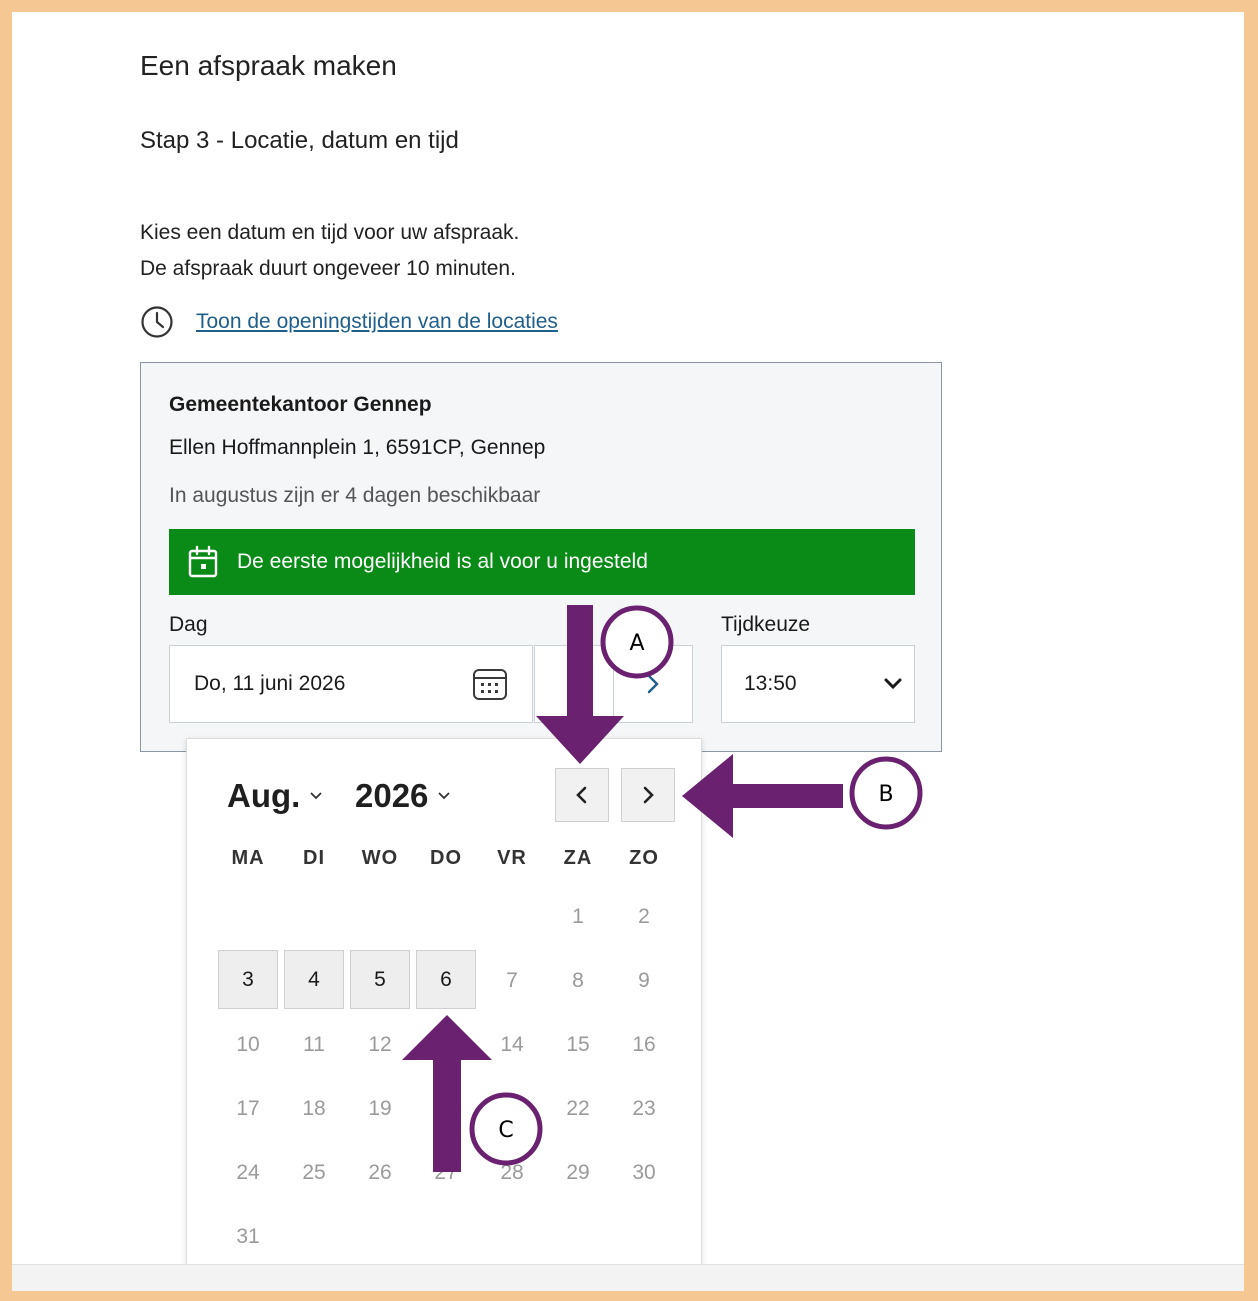 This screenshot has width=1258, height=1301. I want to click on calendar-day-unavailable: 30, so click(644, 1172).